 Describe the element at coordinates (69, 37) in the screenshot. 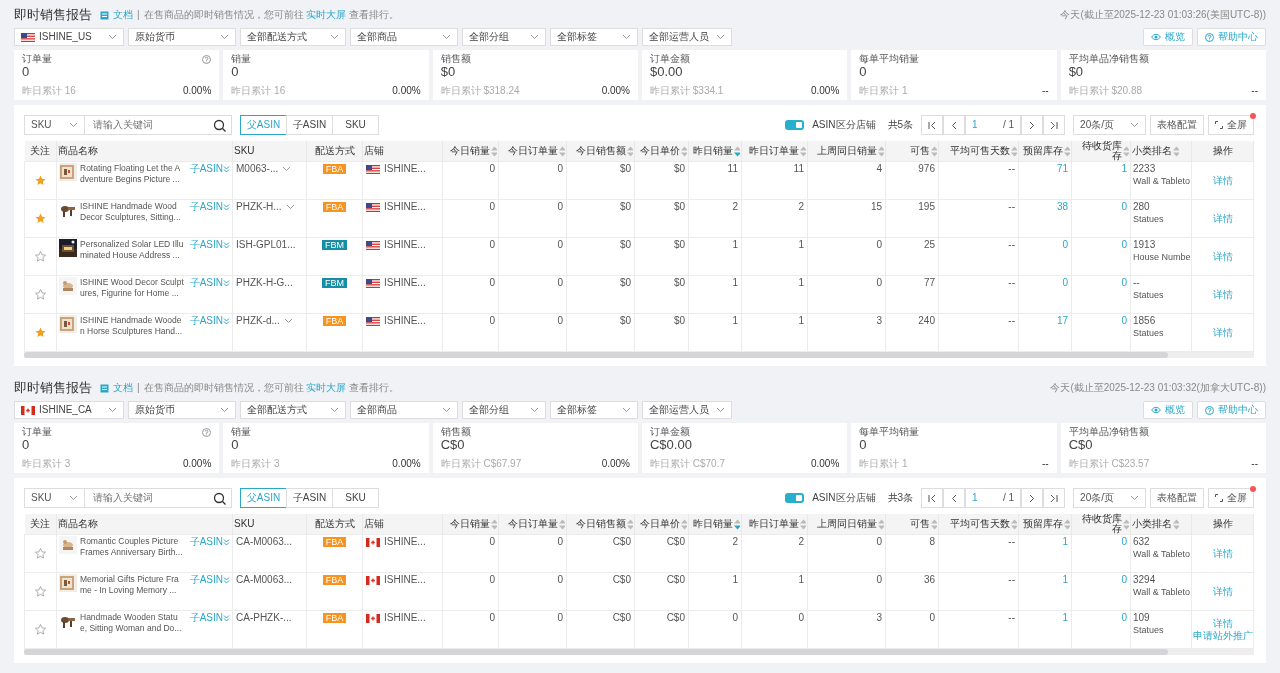

I see `filter-dropdown: ISHINE_US` at that location.